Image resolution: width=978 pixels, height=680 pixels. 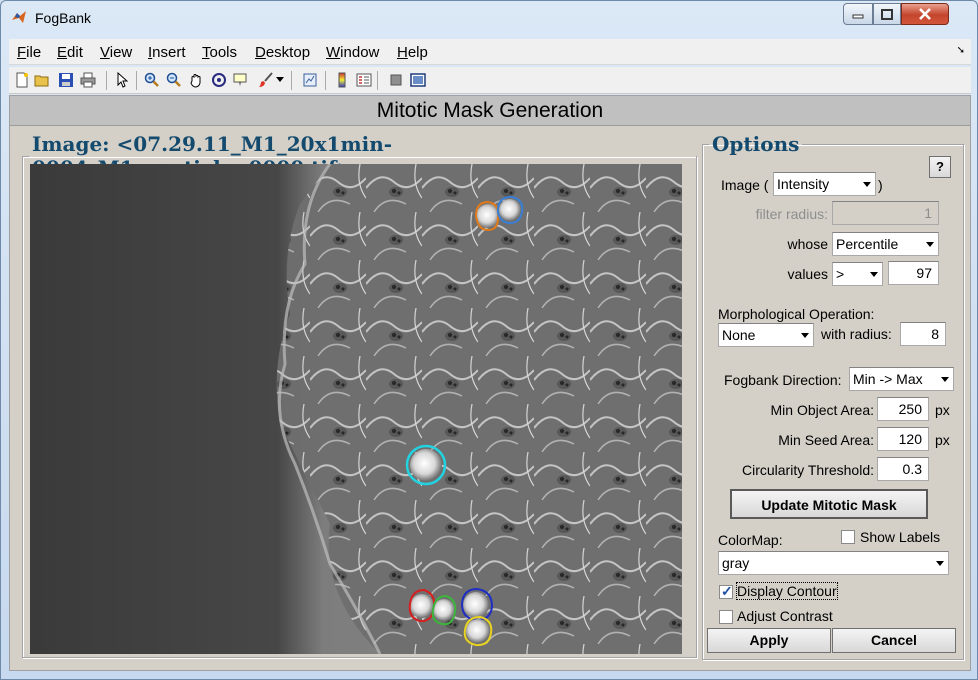 What do you see at coordinates (787, 591) in the screenshot?
I see `display-contour-label: Display Contour` at bounding box center [787, 591].